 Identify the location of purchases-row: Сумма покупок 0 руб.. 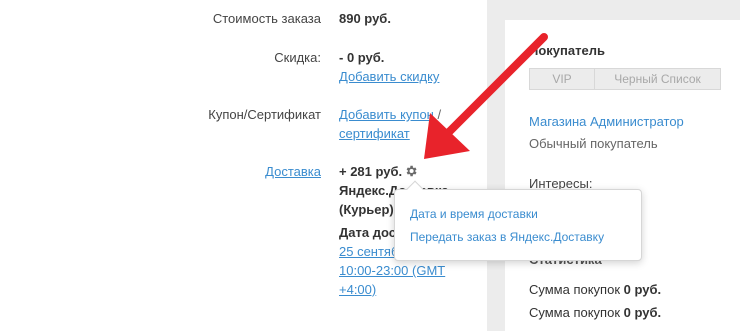
(595, 289).